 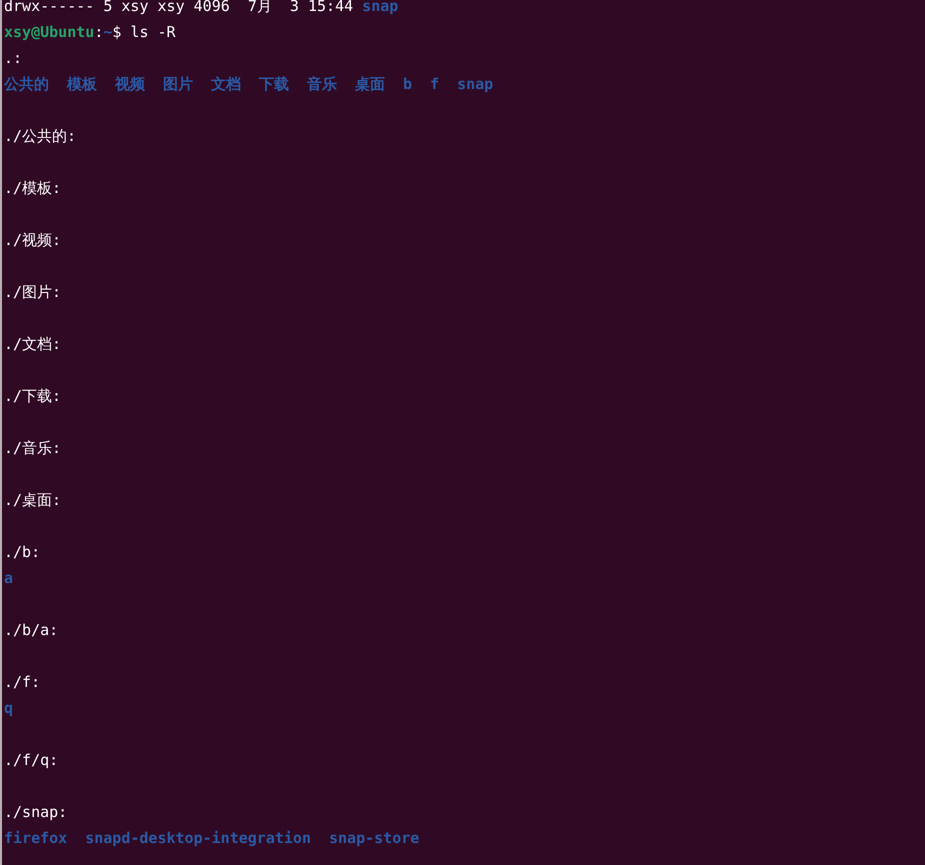 What do you see at coordinates (178, 84) in the screenshot?
I see `directory-name: 图片` at bounding box center [178, 84].